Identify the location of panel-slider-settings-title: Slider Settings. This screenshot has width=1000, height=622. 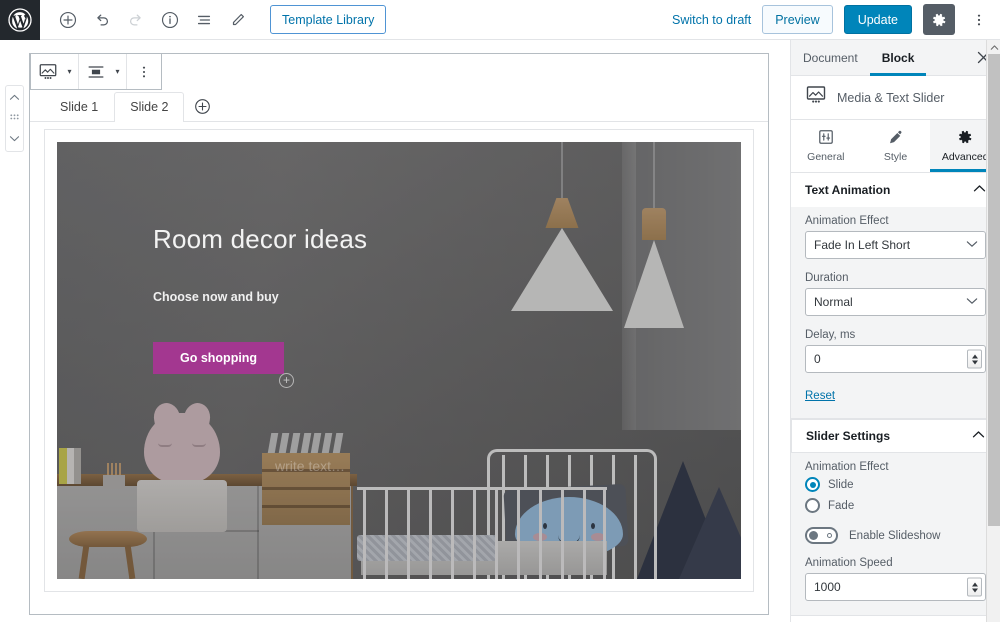
(848, 436).